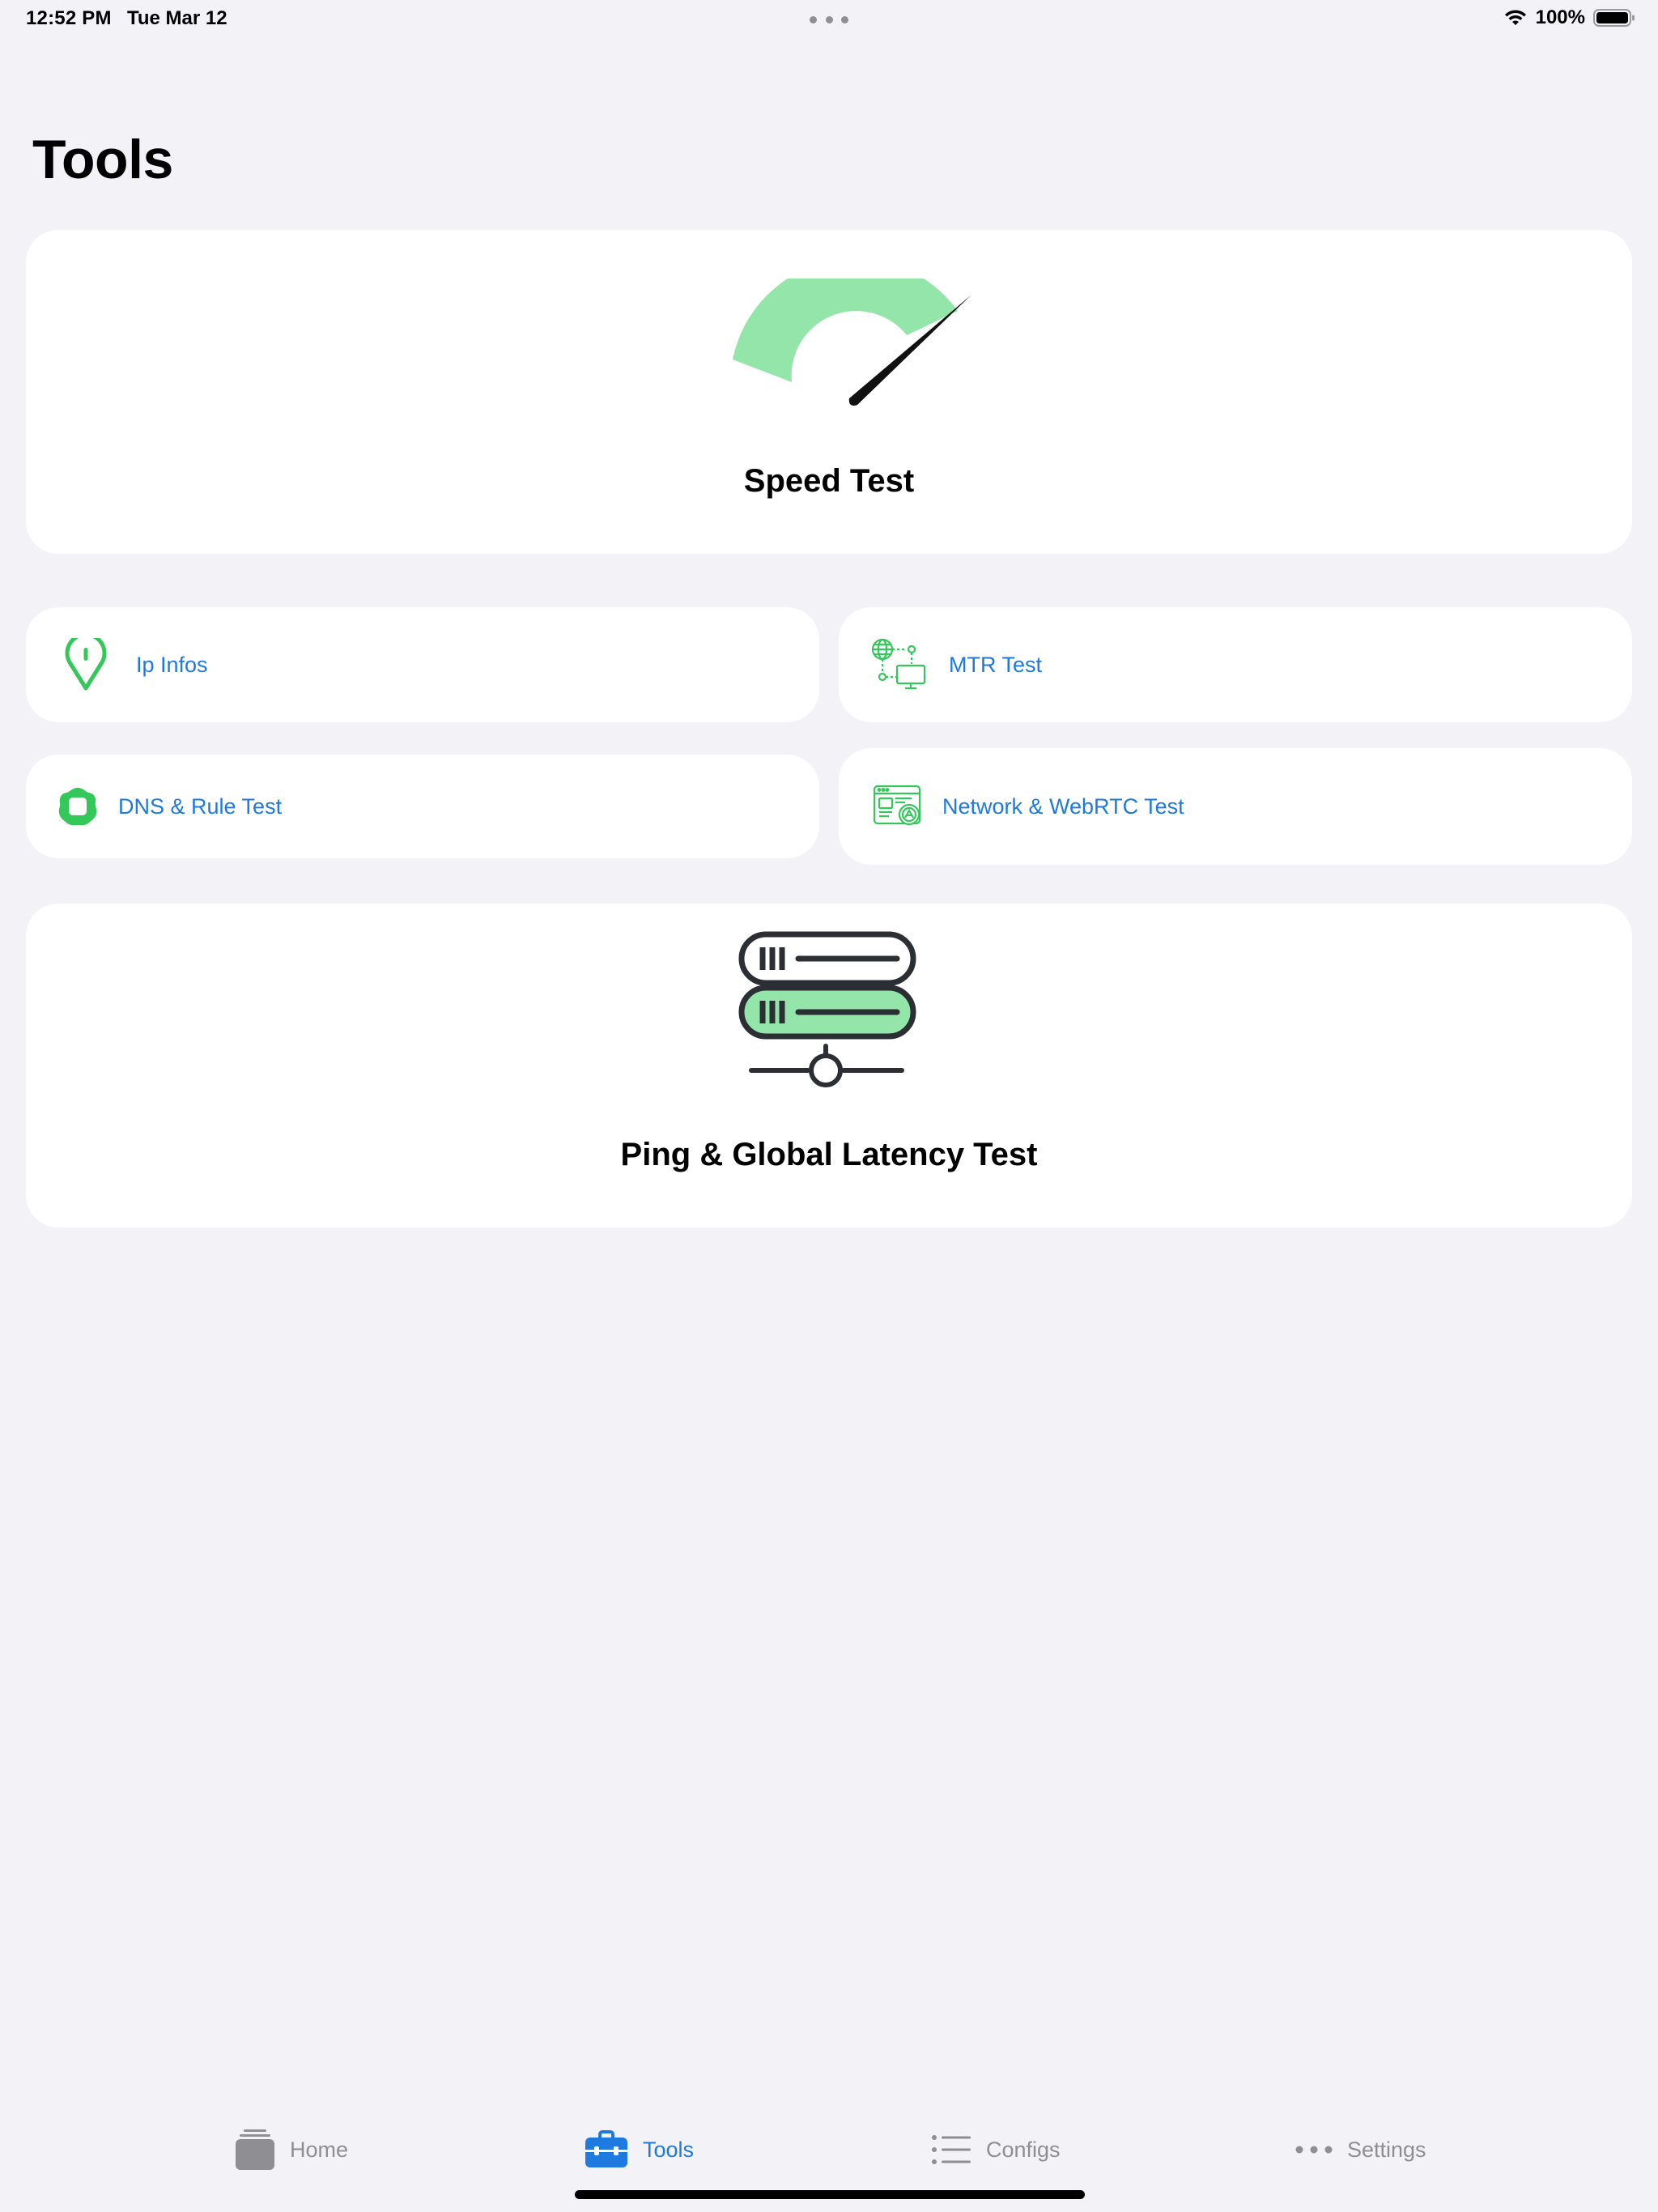  What do you see at coordinates (669, 2149) in the screenshot?
I see `tab-tools-label: Tools` at bounding box center [669, 2149].